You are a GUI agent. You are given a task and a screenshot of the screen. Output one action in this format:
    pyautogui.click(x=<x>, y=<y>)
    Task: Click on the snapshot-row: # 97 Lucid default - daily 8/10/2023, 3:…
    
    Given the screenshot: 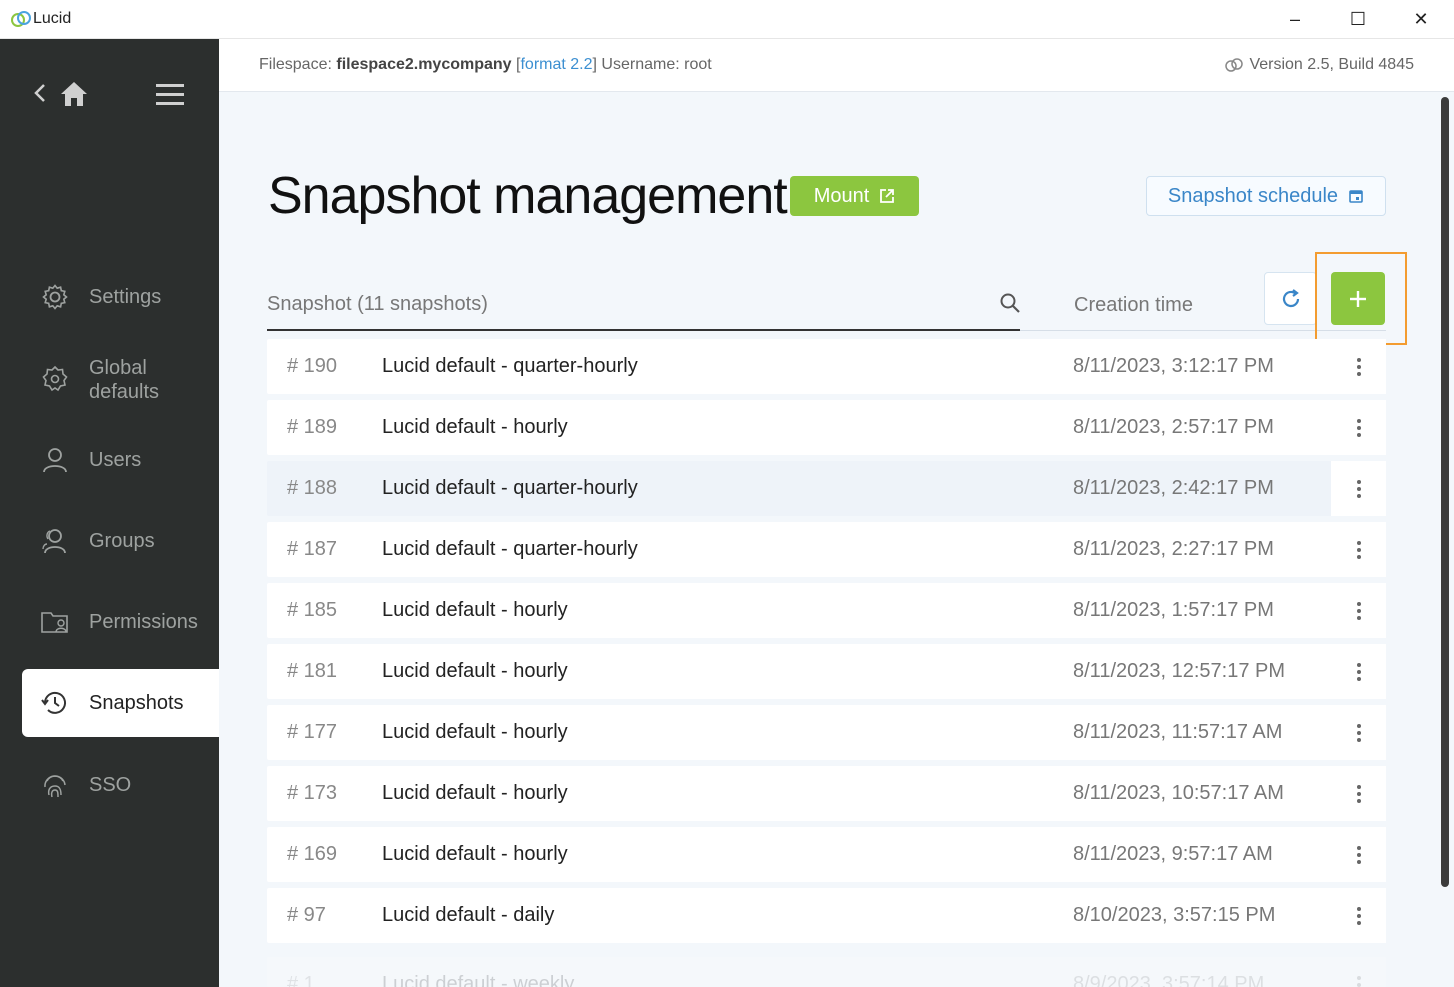 What is the action you would take?
    pyautogui.click(x=826, y=915)
    